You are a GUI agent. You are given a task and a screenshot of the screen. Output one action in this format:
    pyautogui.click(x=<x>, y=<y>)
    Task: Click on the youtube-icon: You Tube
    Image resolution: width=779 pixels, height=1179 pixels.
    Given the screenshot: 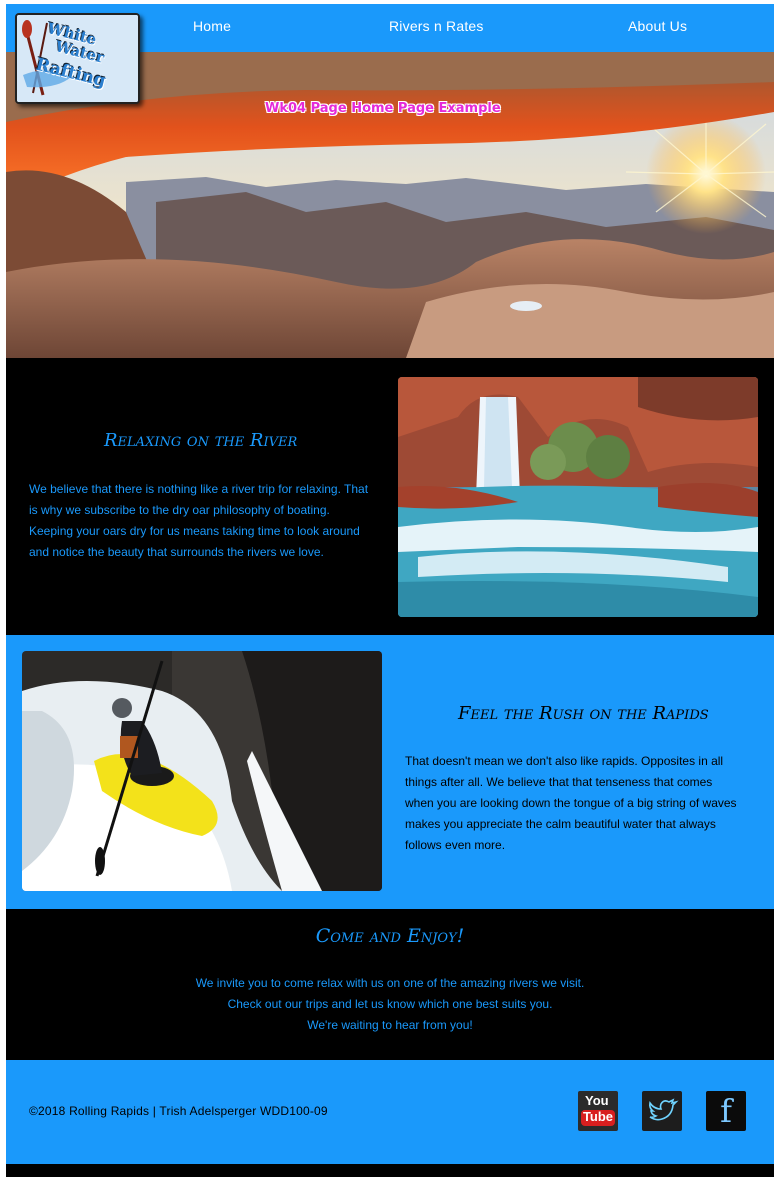 What is the action you would take?
    pyautogui.click(x=598, y=1111)
    